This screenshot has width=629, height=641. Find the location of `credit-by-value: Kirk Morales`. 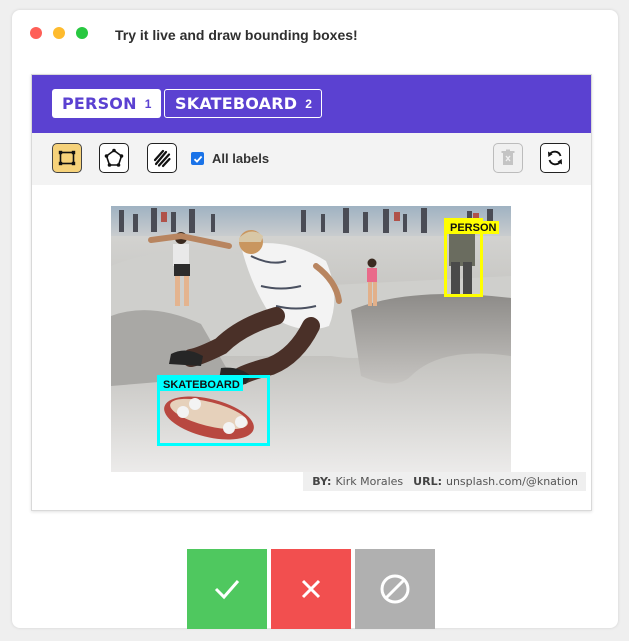

credit-by-value: Kirk Morales is located at coordinates (369, 481).